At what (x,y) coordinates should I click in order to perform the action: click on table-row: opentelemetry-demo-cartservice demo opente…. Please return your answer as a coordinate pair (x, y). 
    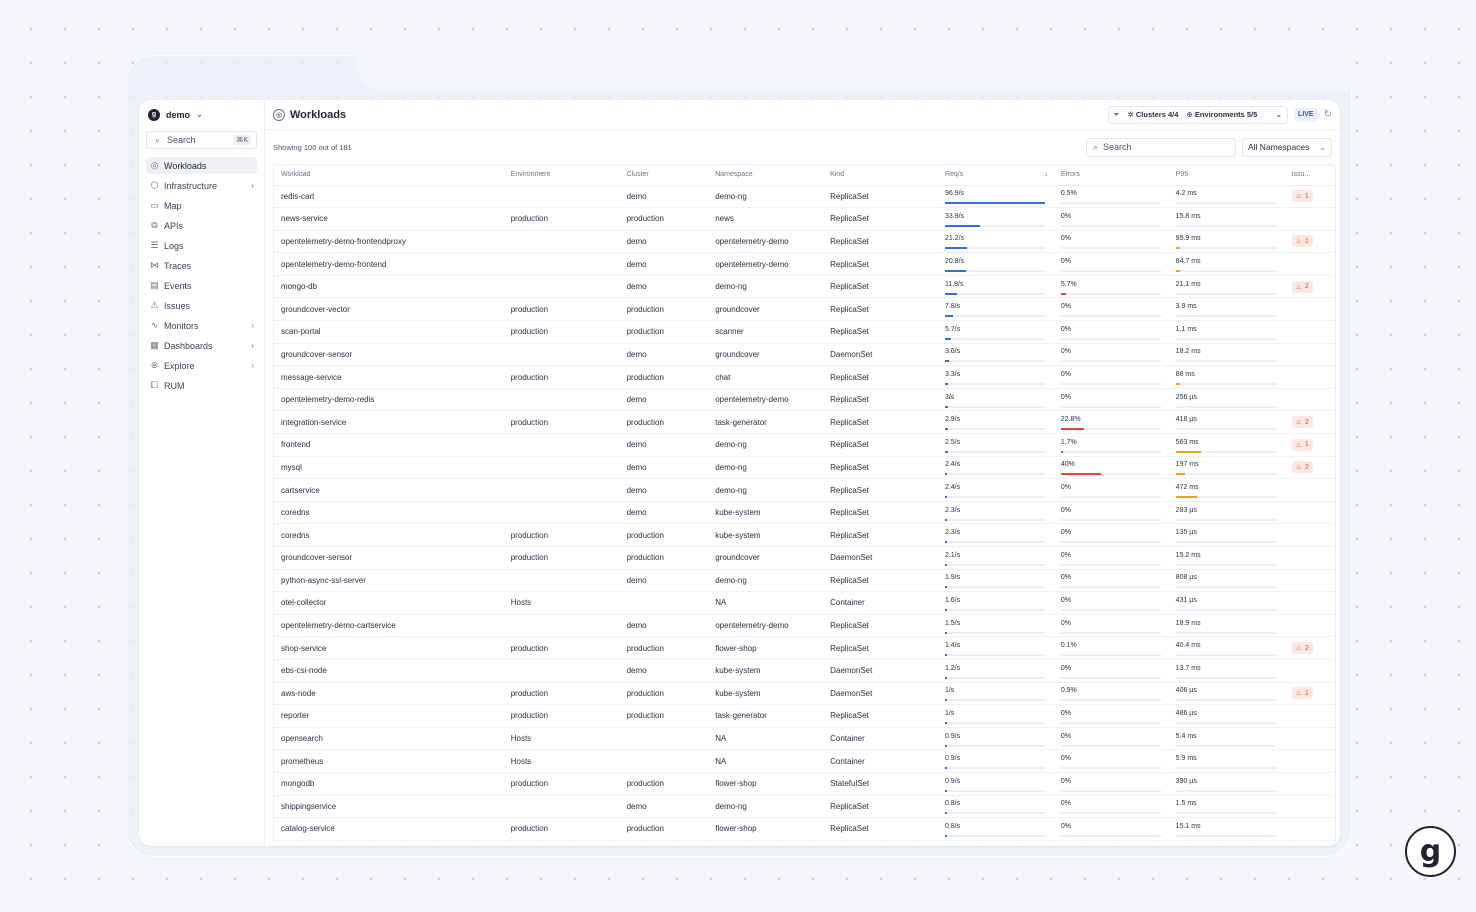
    Looking at the image, I should click on (804, 626).